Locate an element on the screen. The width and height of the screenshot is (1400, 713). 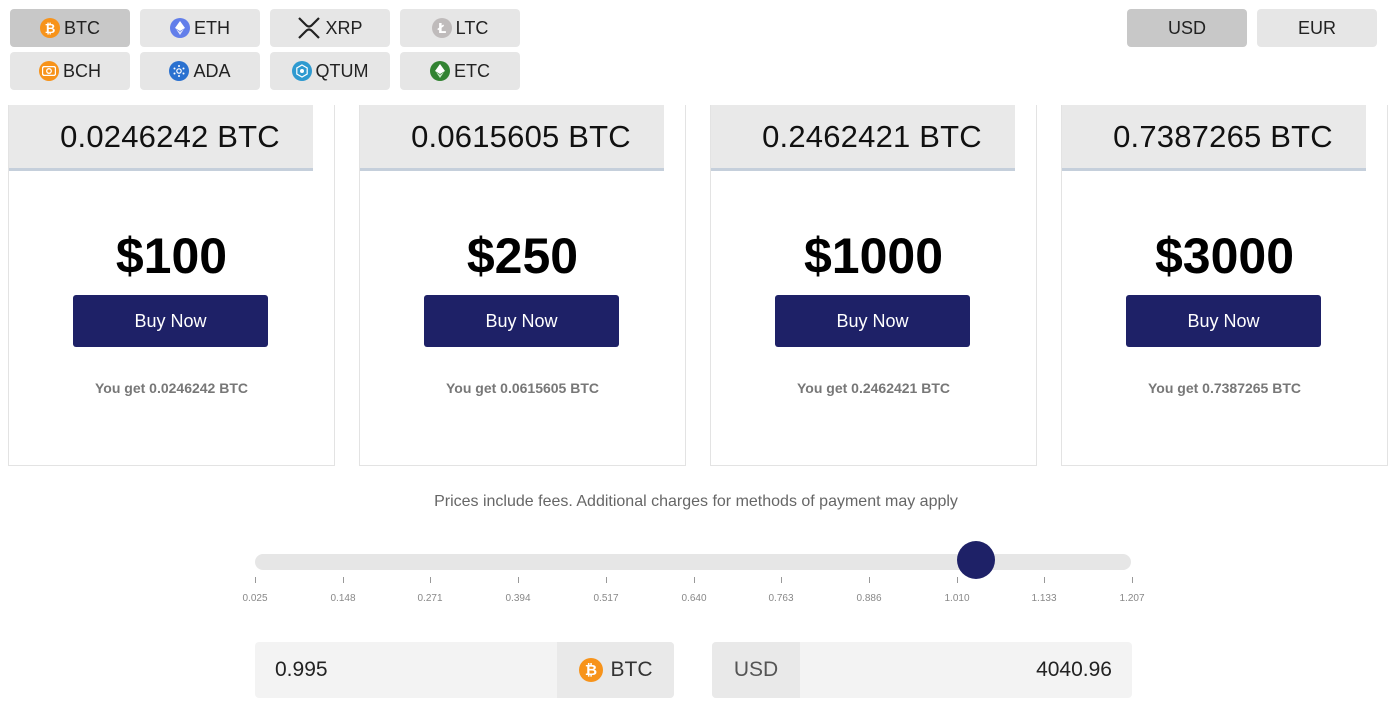
coin-label: ETC is located at coordinates (472, 70).